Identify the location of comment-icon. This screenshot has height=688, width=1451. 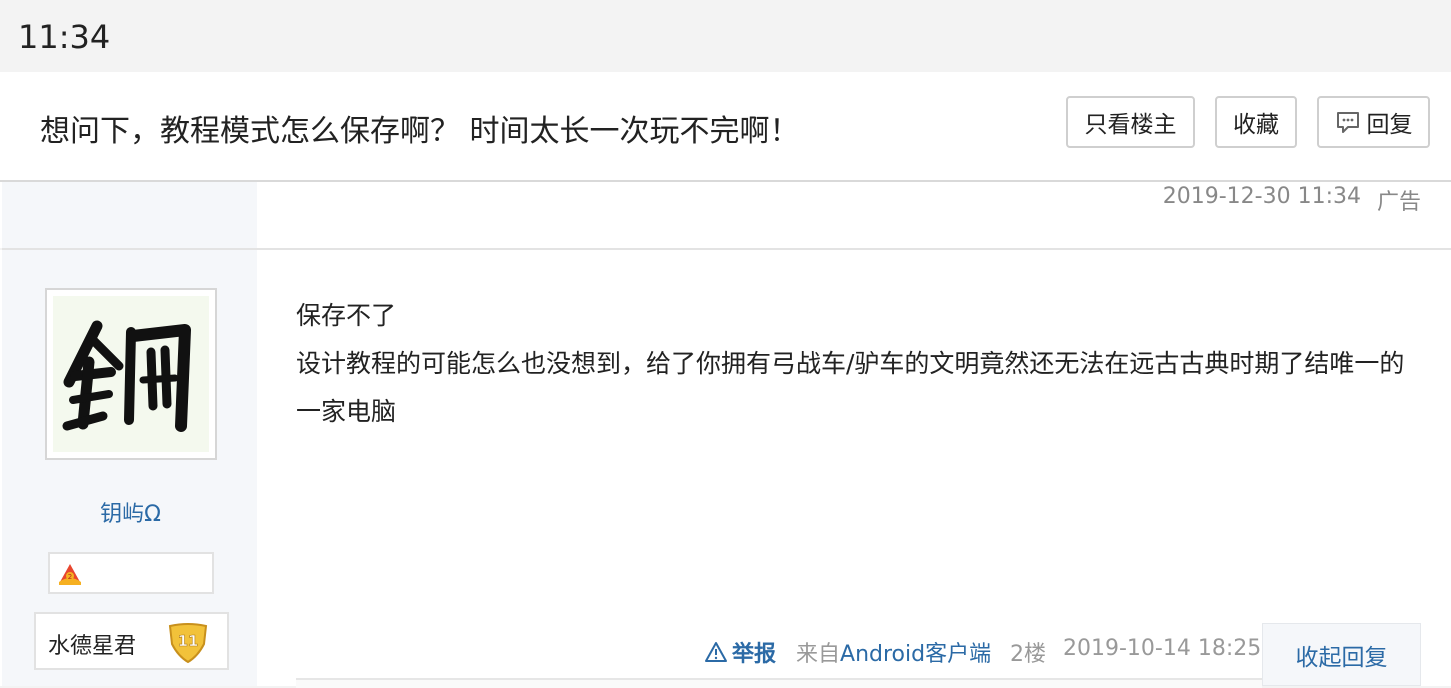
(1347, 122).